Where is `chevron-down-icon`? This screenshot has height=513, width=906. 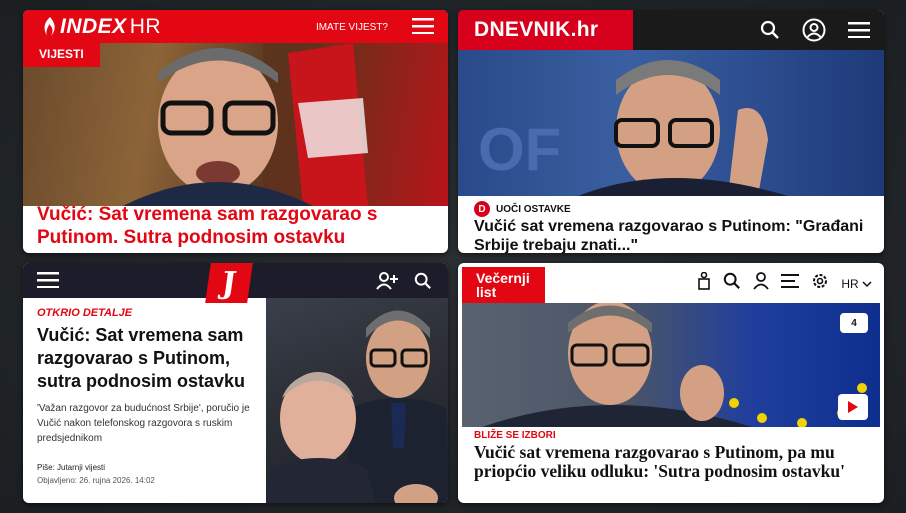 chevron-down-icon is located at coordinates (867, 283).